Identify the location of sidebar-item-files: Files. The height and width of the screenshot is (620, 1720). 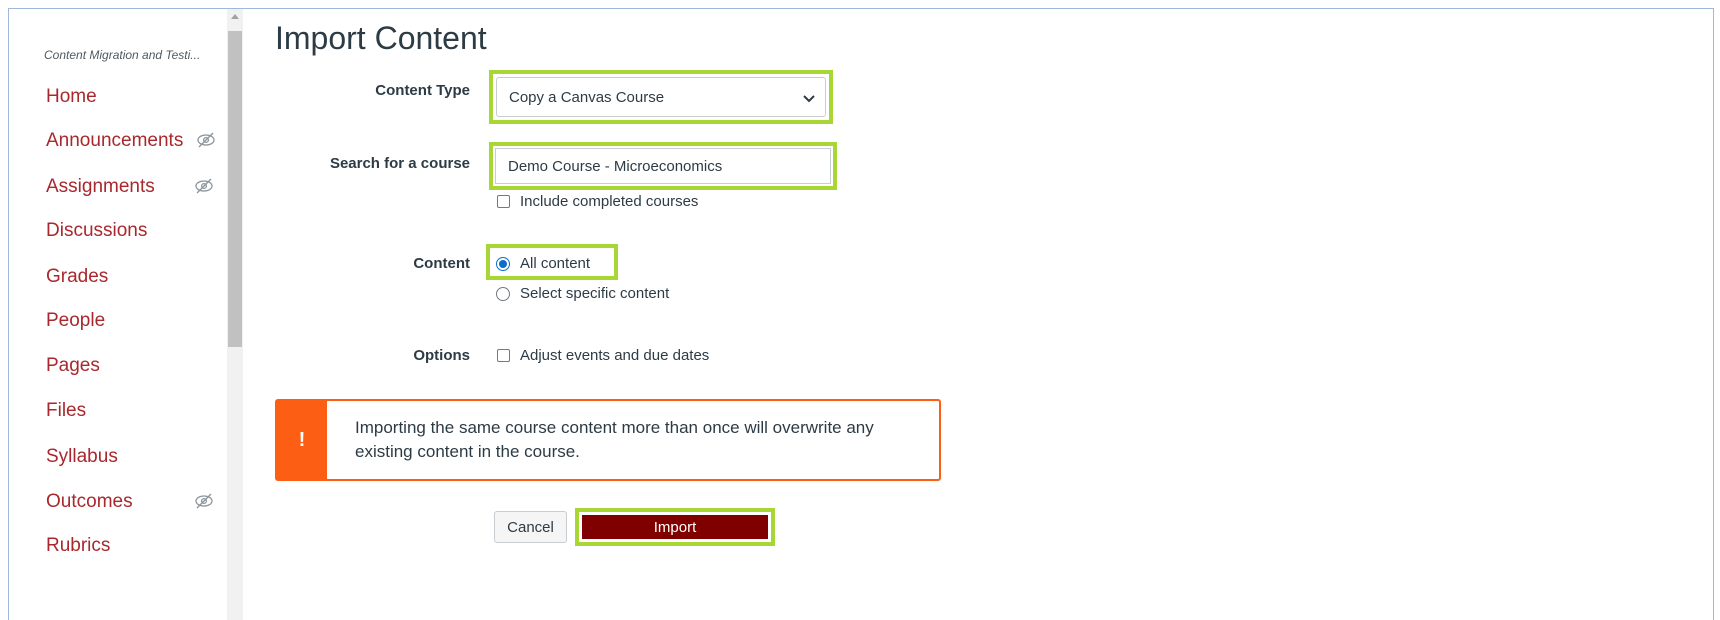
(66, 411).